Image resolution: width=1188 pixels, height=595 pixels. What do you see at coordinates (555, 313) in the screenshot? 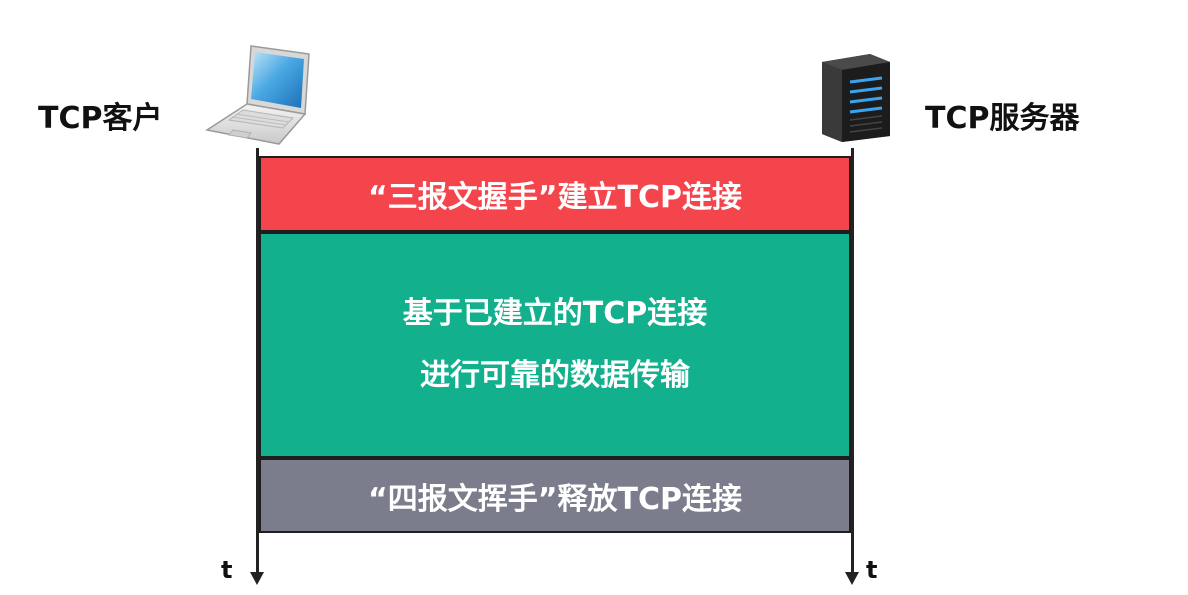
I see `data-transfer-line-1: 基于已建立的TCP连接` at bounding box center [555, 313].